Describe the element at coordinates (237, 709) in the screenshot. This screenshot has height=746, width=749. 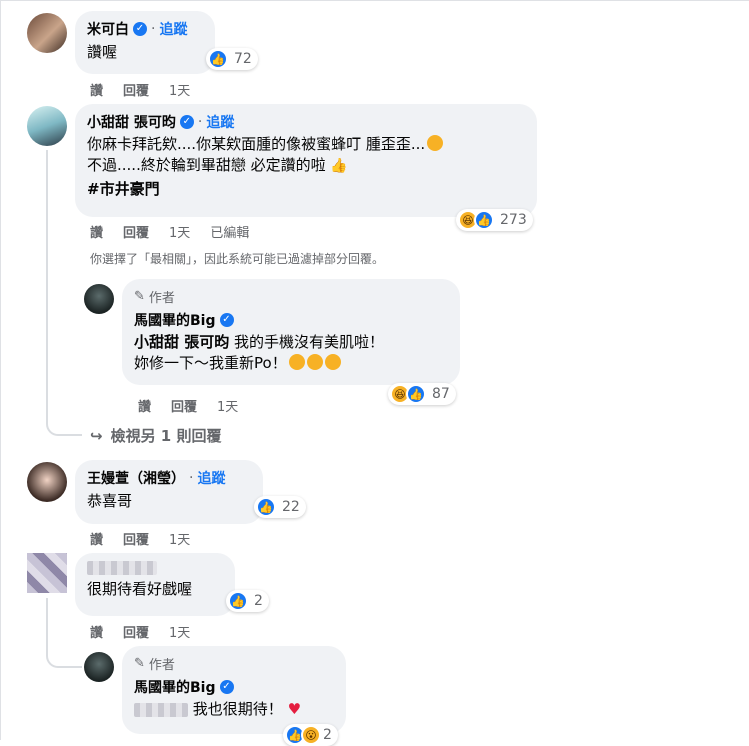
I see `reply-text: 我也很期待！` at that location.